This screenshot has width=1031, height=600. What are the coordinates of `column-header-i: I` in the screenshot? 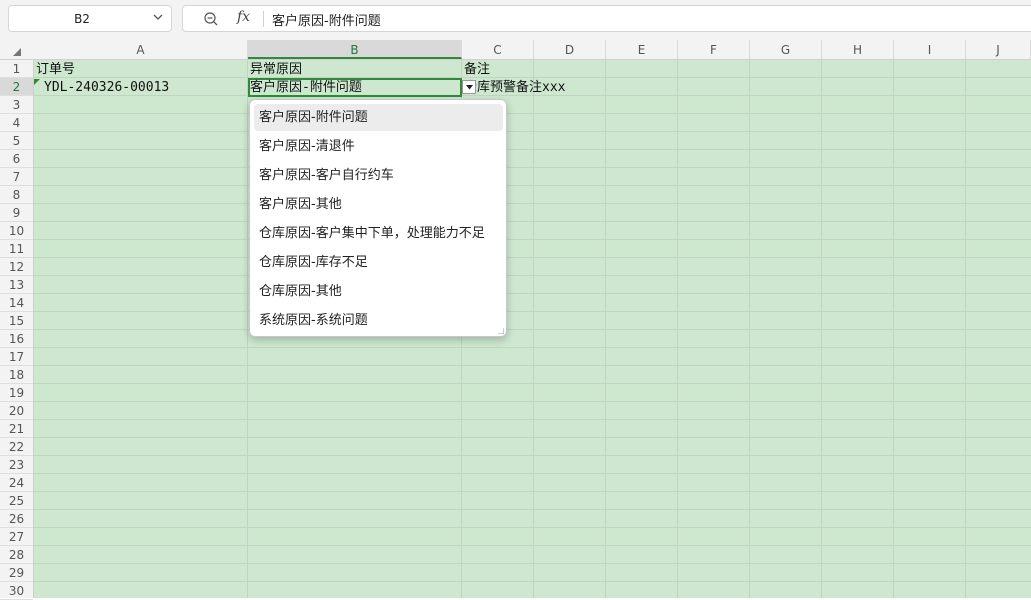 It's located at (930, 49).